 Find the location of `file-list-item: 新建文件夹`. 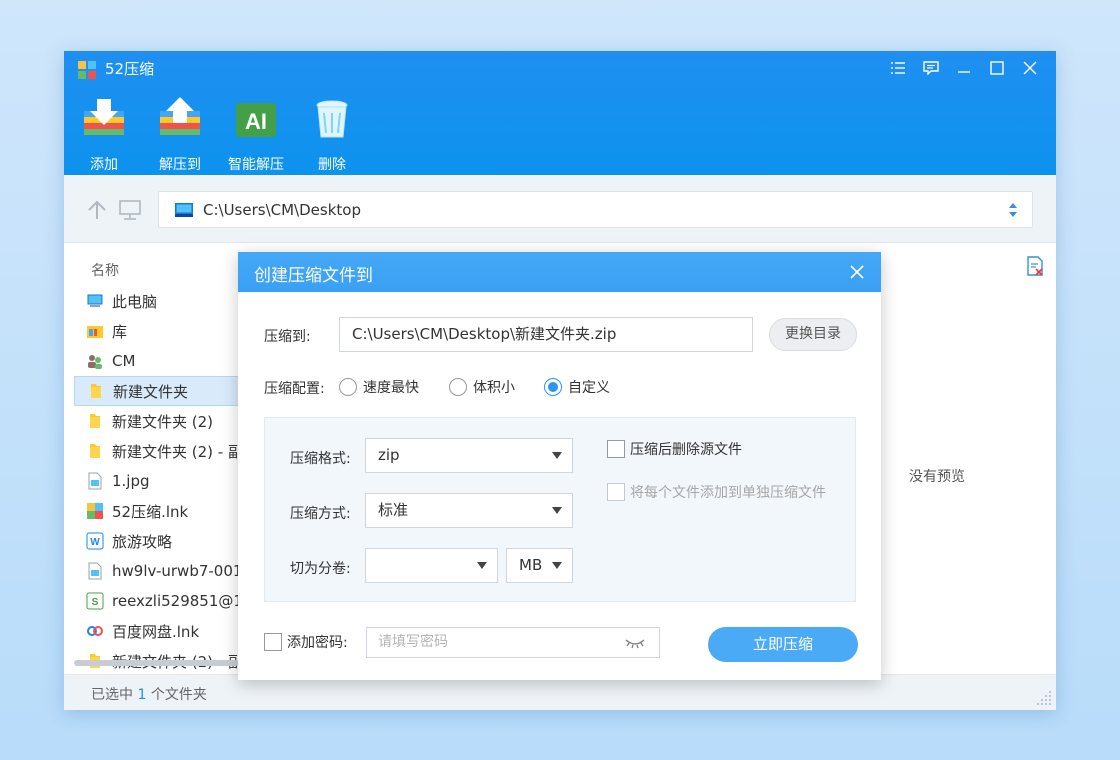

file-list-item: 新建文件夹 is located at coordinates (159, 391).